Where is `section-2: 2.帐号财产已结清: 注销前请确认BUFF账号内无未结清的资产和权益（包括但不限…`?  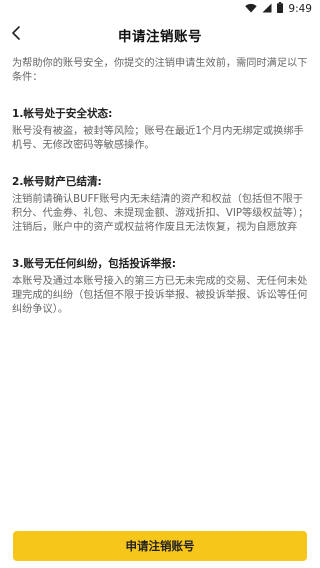
section-2: 2.帐号财产已结清: 注销前请确认BUFF账号内无未结清的资产和权益（包括但不限… is located at coordinates (161, 205).